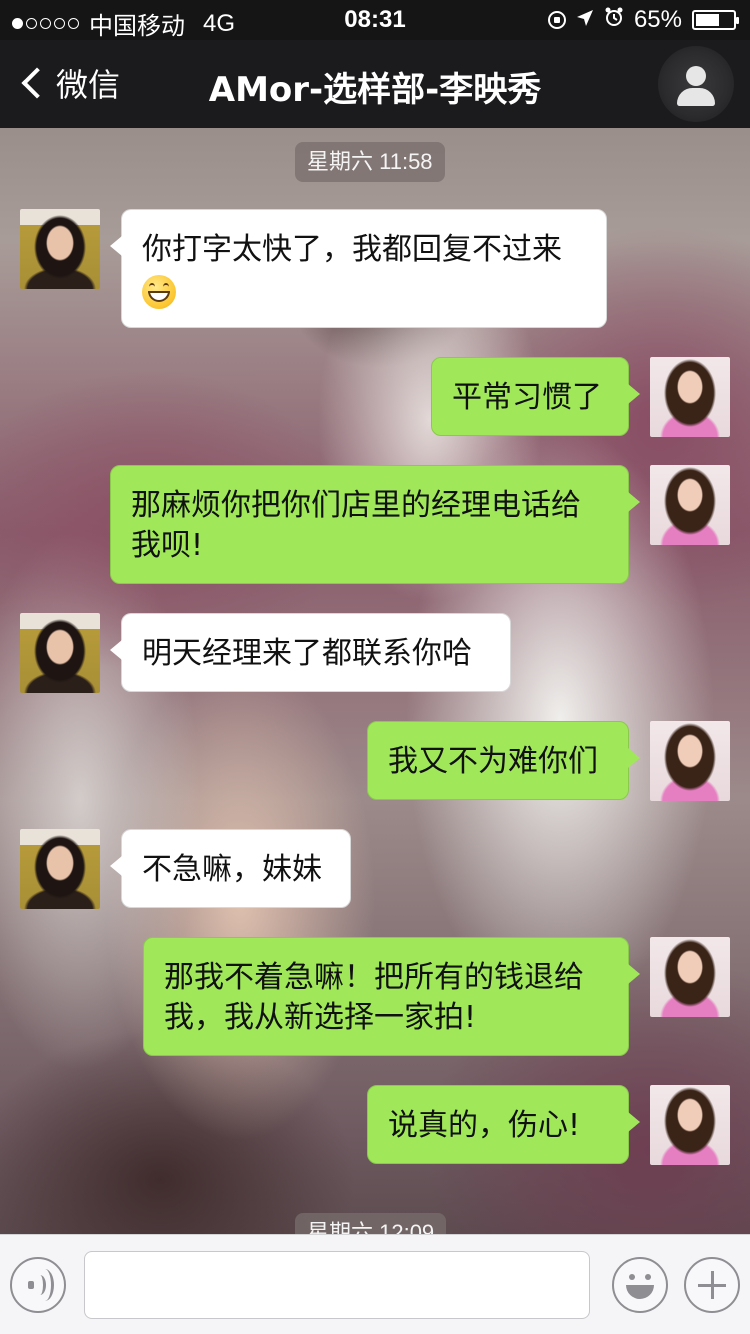 Image resolution: width=750 pixels, height=1334 pixels. Describe the element at coordinates (657, 19) in the screenshot. I see `battery-percent: 65%` at that location.